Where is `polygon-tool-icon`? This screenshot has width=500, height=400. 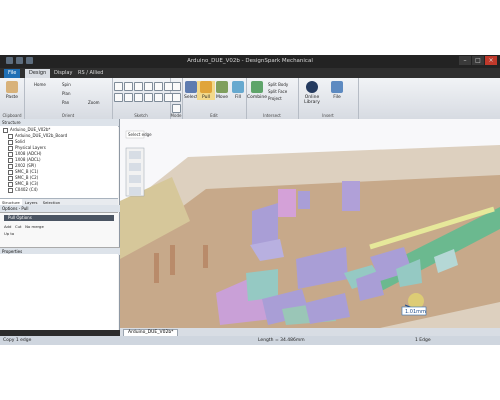
polygon-tool-icon is located at coordinates (118, 97).